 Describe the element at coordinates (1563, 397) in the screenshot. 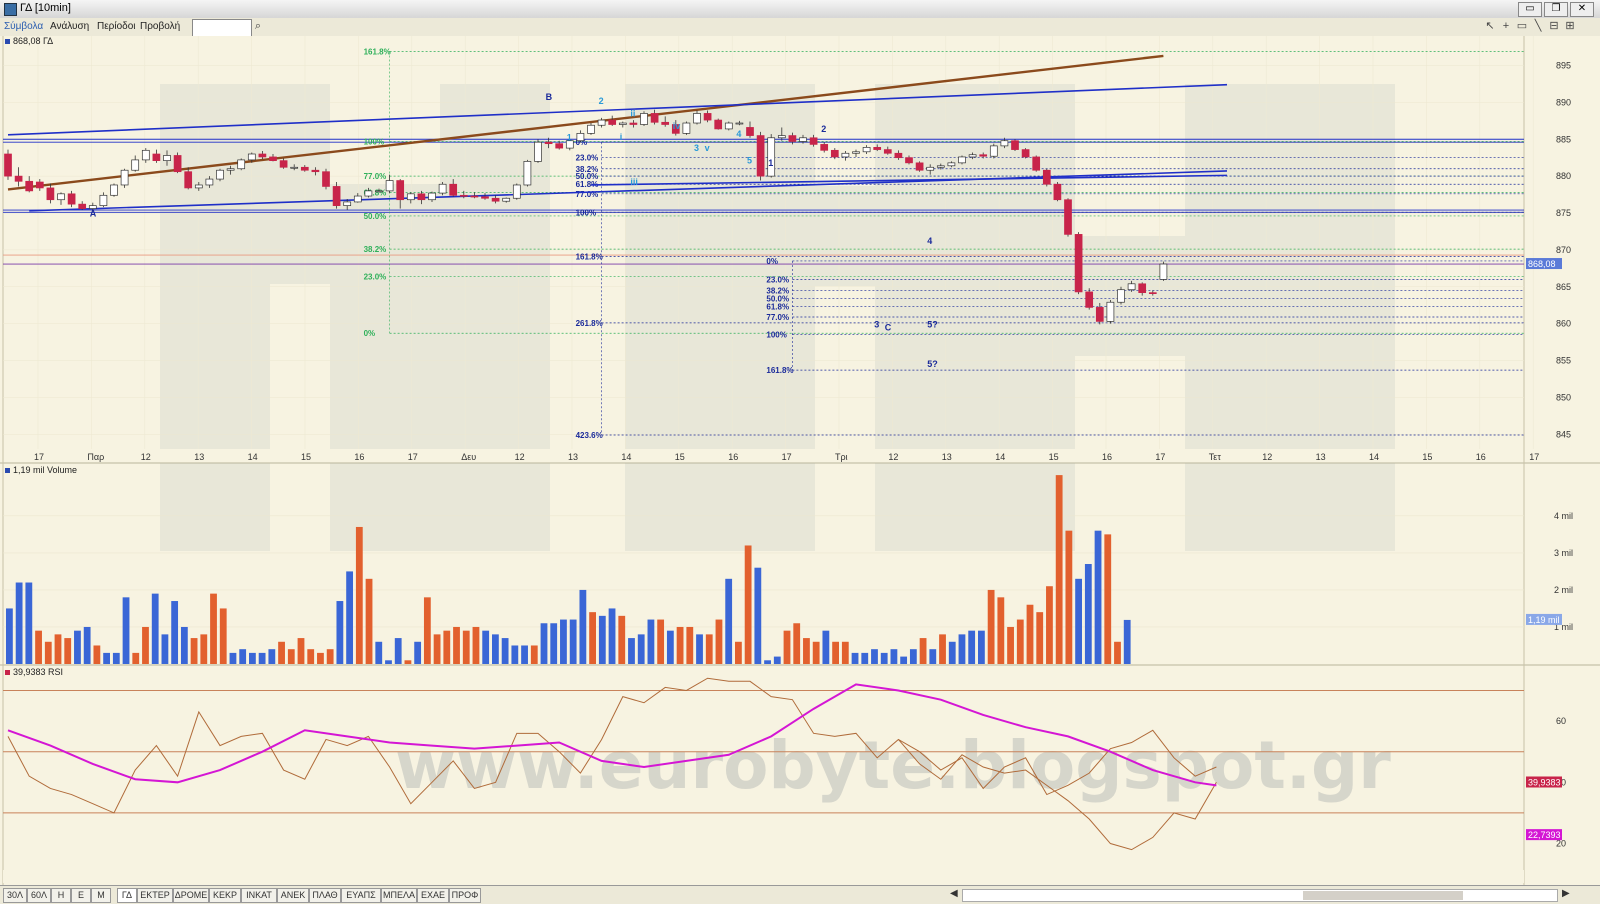

I see `price-tick-label: 850` at that location.